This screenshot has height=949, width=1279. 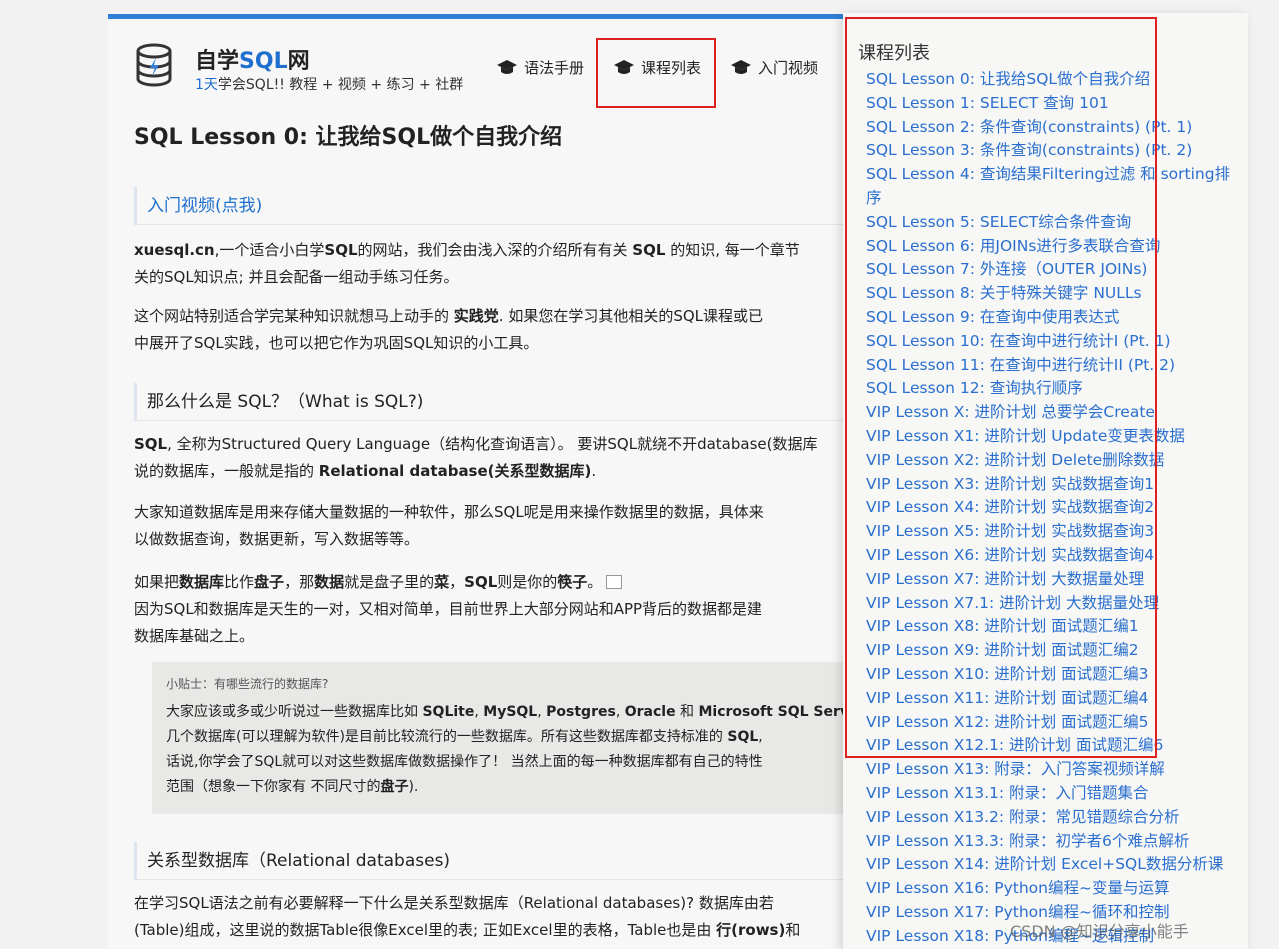 I want to click on broken-image-icon, so click(x=614, y=582).